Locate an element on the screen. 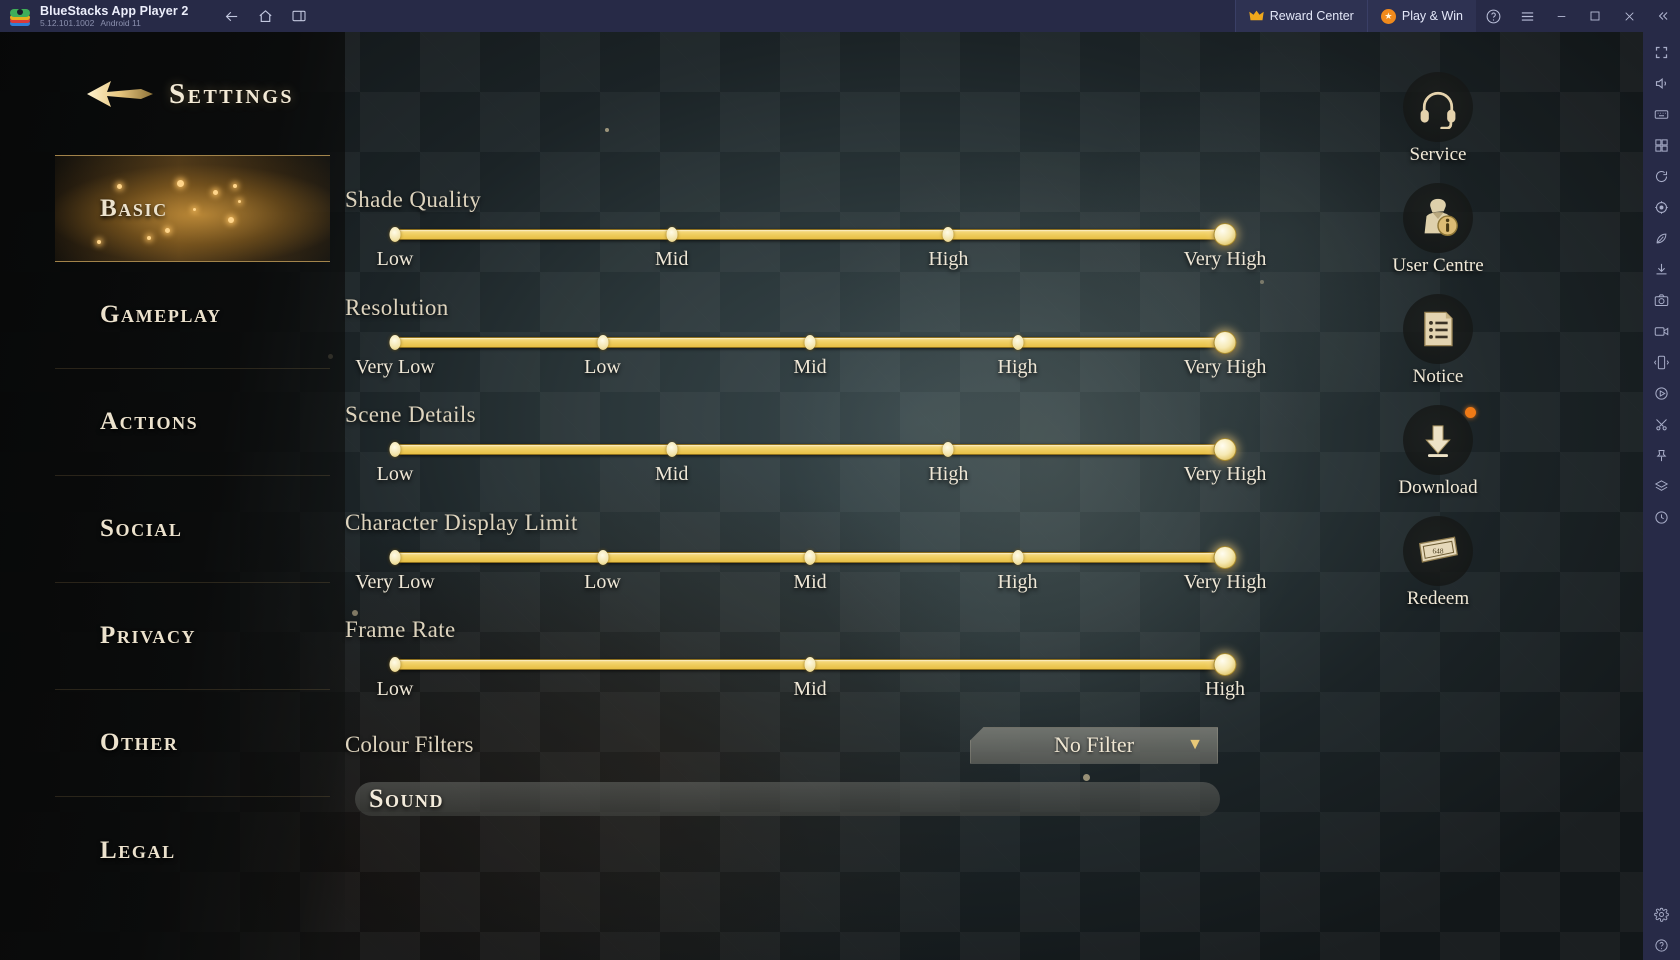 This screenshot has height=960, width=1680. slider-scale-label: Mid is located at coordinates (810, 582).